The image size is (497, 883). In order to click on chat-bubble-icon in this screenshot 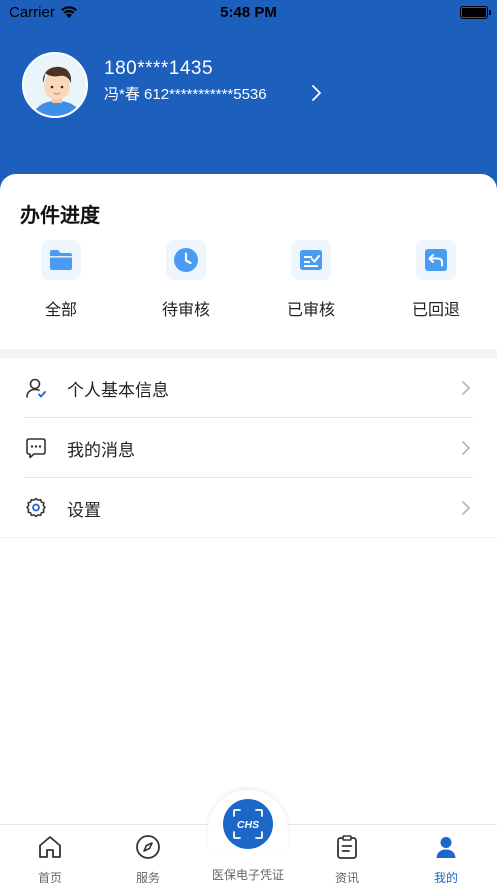, I will do `click(36, 448)`.